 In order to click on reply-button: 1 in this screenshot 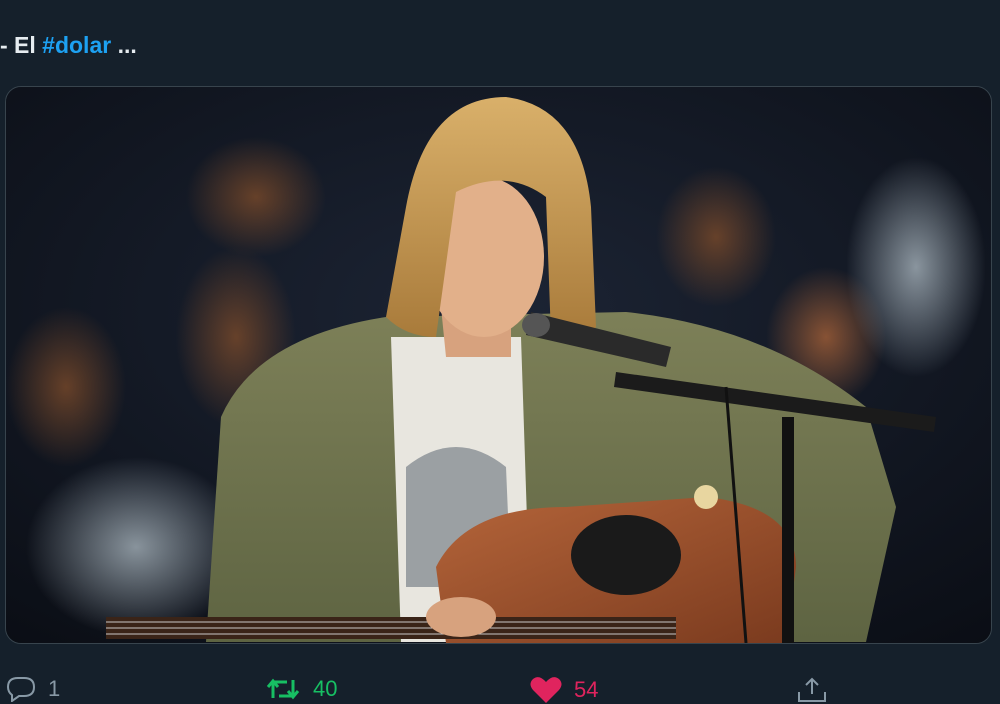, I will do `click(33, 689)`.